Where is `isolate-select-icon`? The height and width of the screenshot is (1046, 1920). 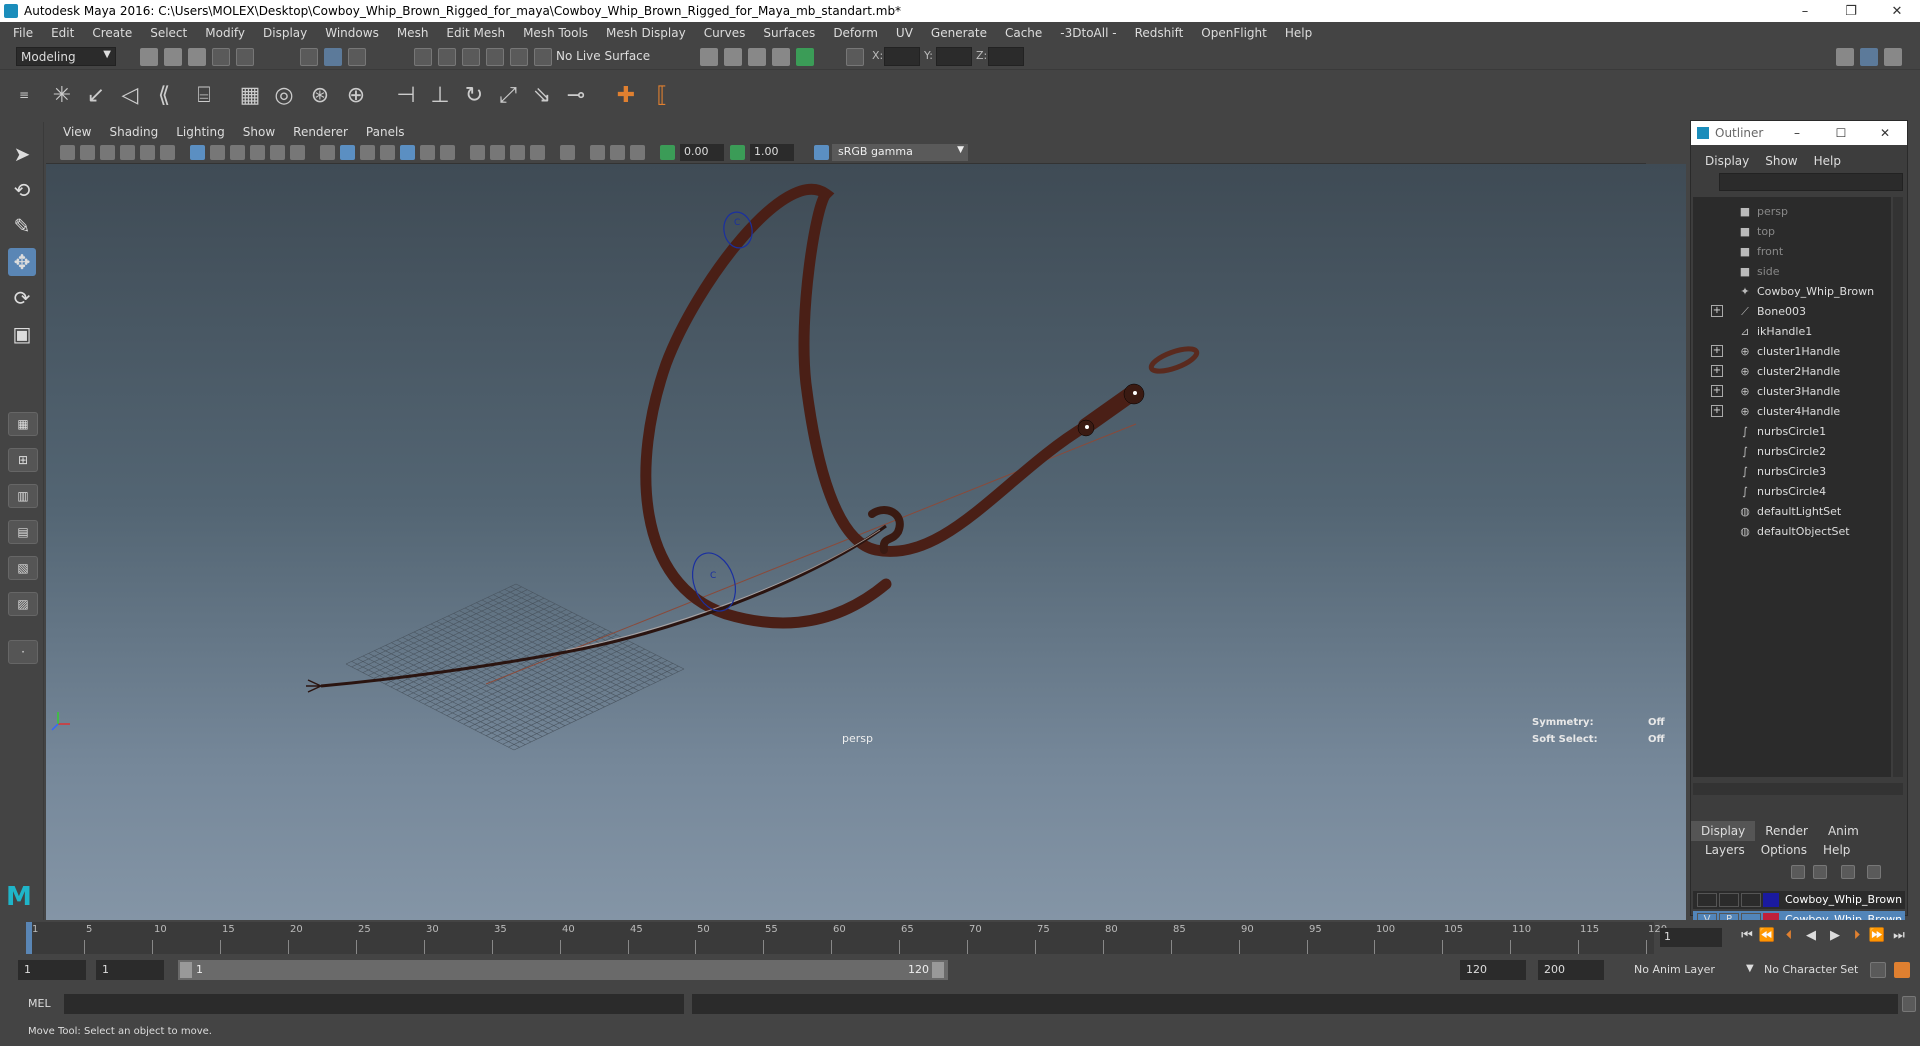 isolate-select-icon is located at coordinates (567, 152).